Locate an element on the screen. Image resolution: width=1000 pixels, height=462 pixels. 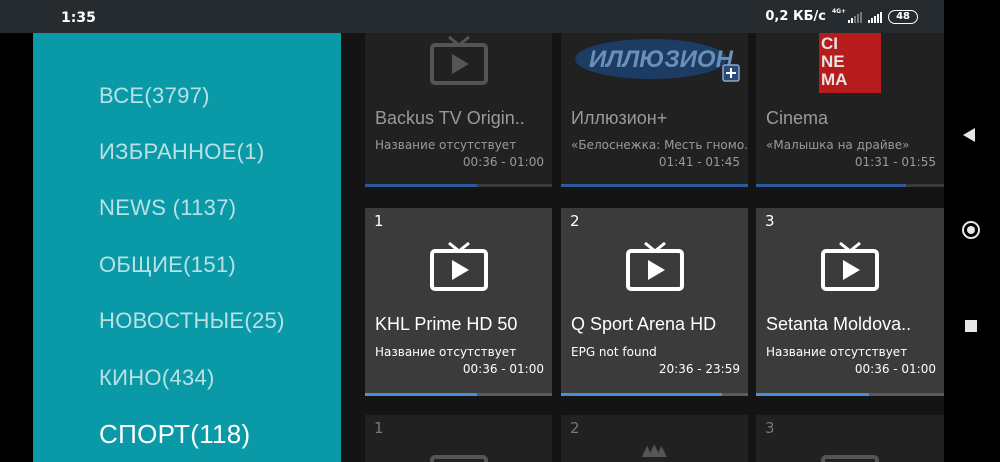
channel-card: 1 is located at coordinates (458, 438).